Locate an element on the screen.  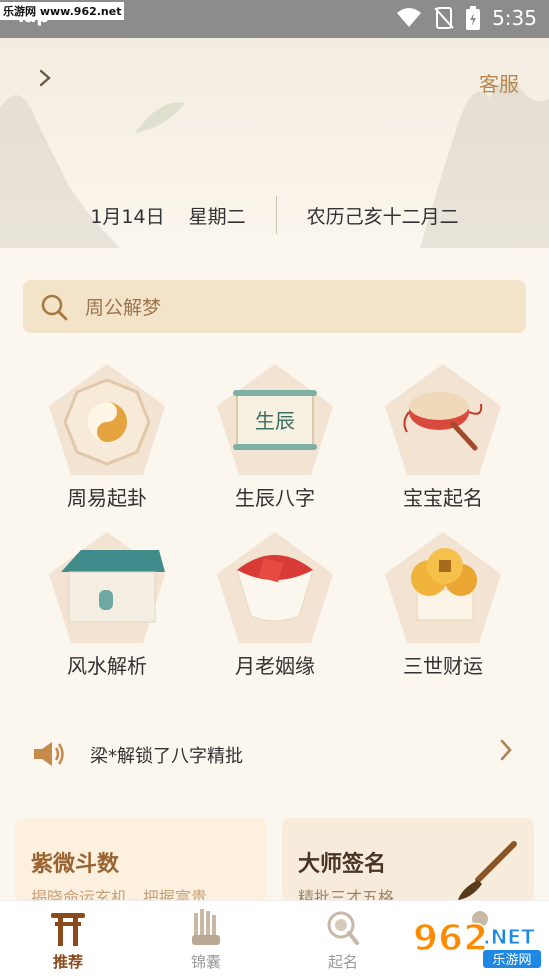
card-title: 大师签名 is located at coordinates (342, 864).